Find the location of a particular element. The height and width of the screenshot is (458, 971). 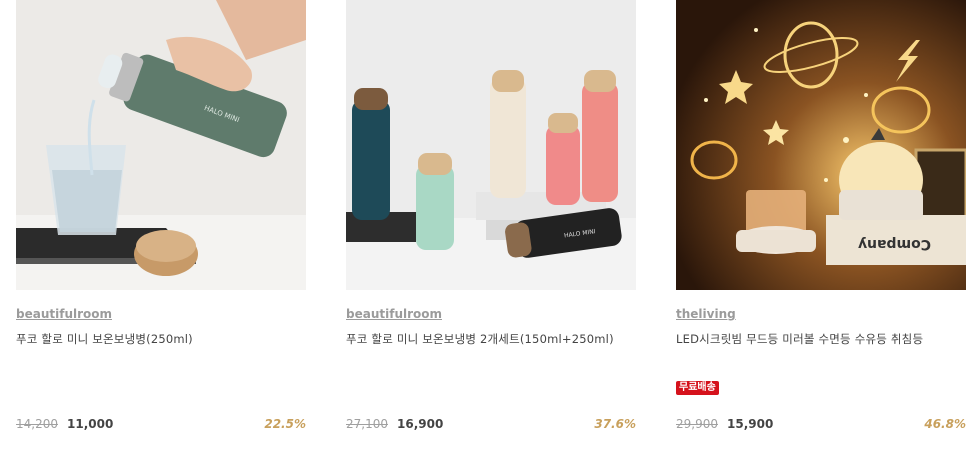

sale-price: 16,900 is located at coordinates (420, 424).